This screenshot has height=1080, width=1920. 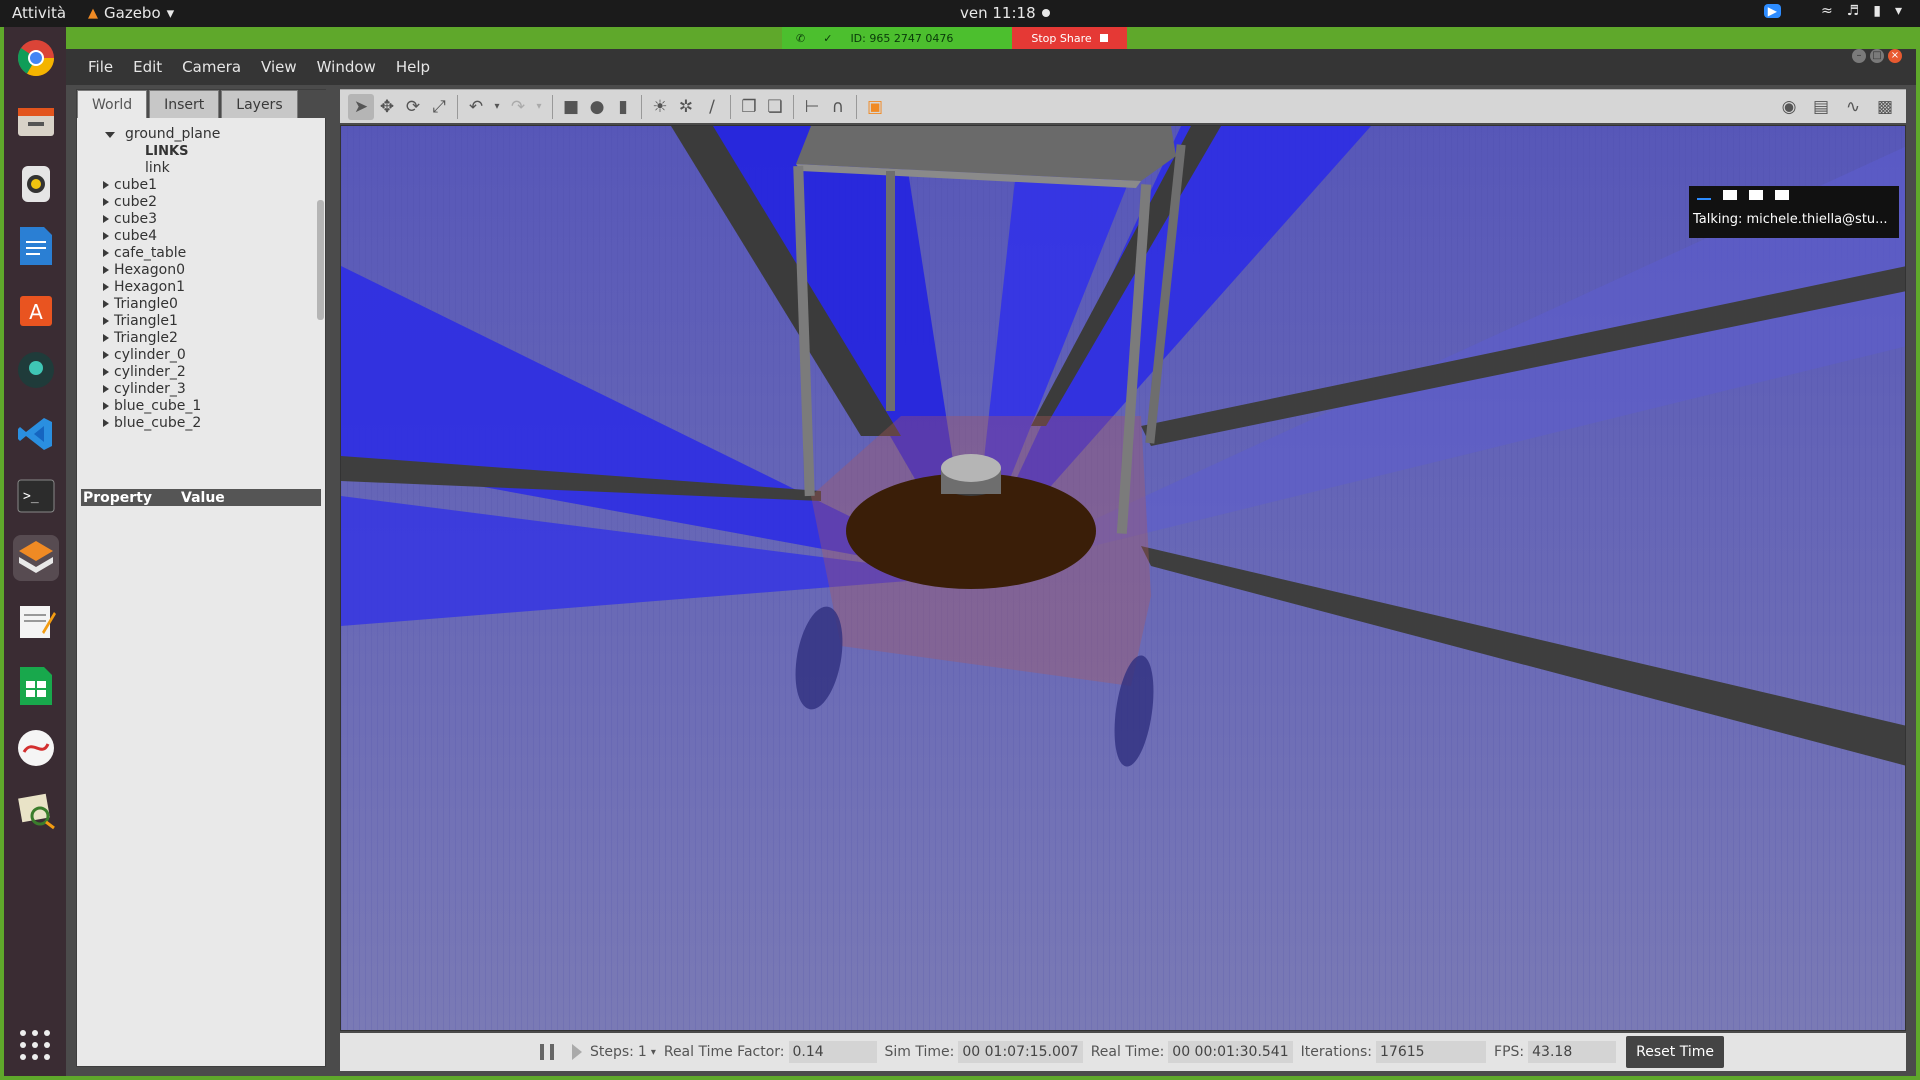 What do you see at coordinates (197, 304) in the screenshot?
I see `tree-item-model: Triangle0` at bounding box center [197, 304].